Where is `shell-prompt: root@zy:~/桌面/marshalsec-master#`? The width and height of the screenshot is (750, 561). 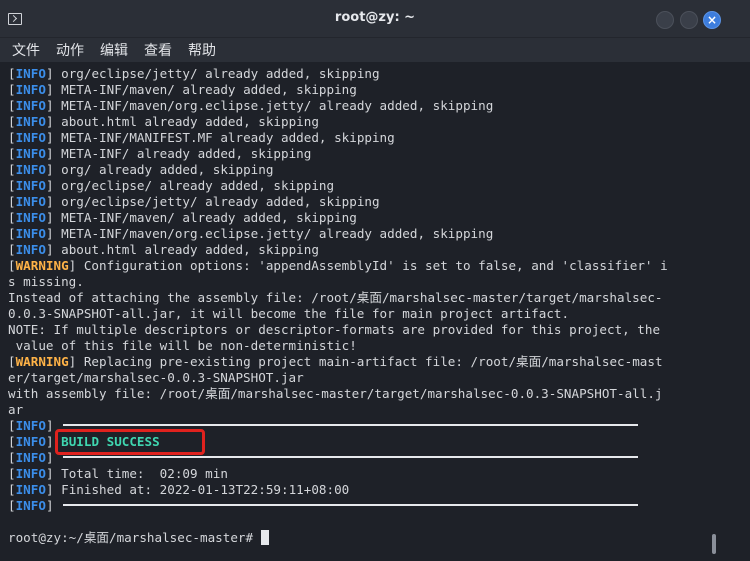
shell-prompt: root@zy:~/桌面/marshalsec-master# is located at coordinates (138, 538).